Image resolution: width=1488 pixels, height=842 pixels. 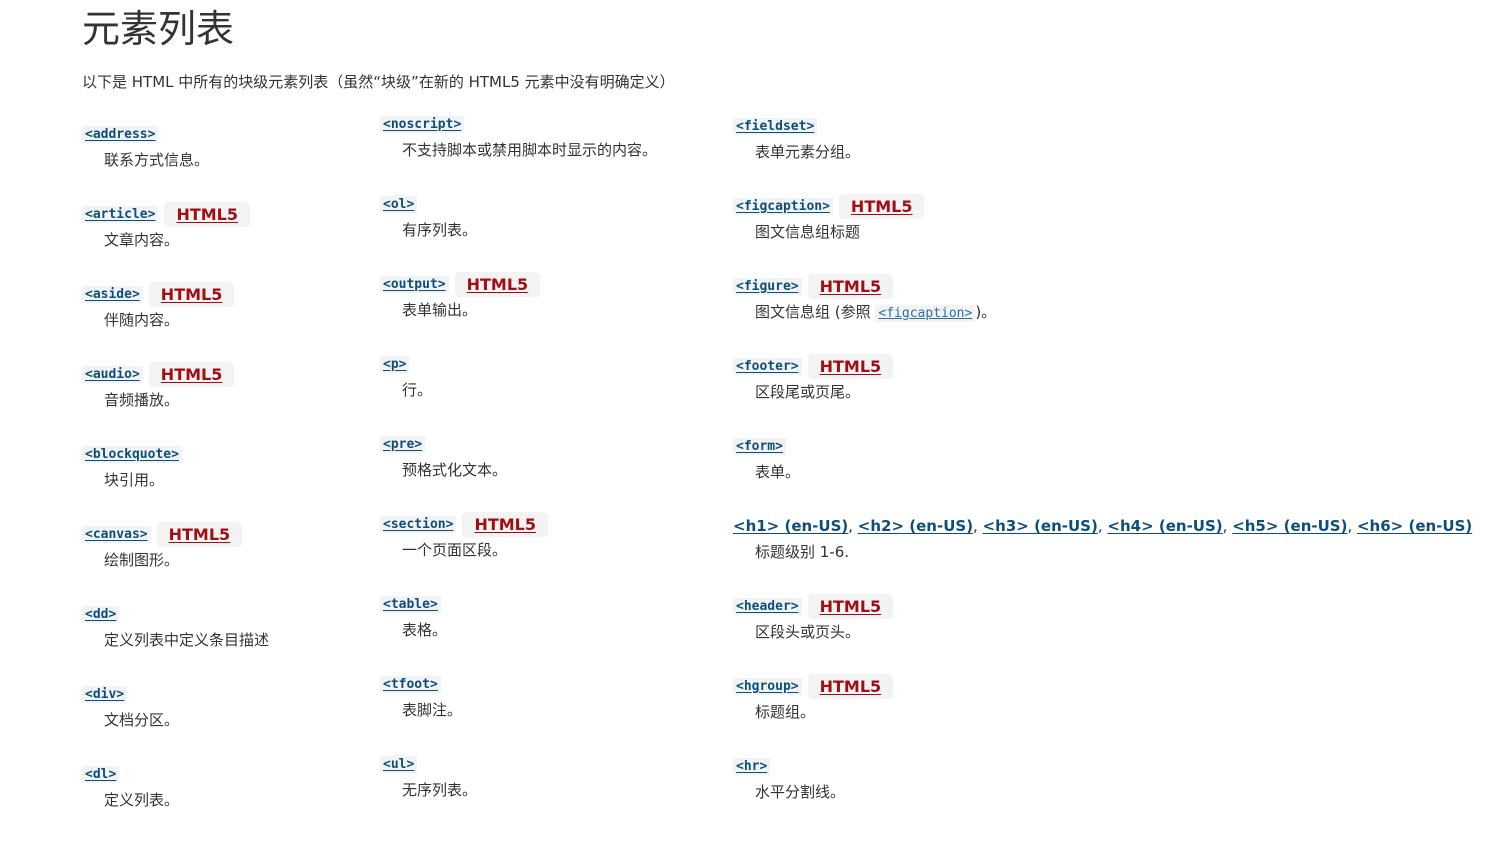 I want to click on element-entry: <hr> 水平分割线。, so click(x=1053, y=794).